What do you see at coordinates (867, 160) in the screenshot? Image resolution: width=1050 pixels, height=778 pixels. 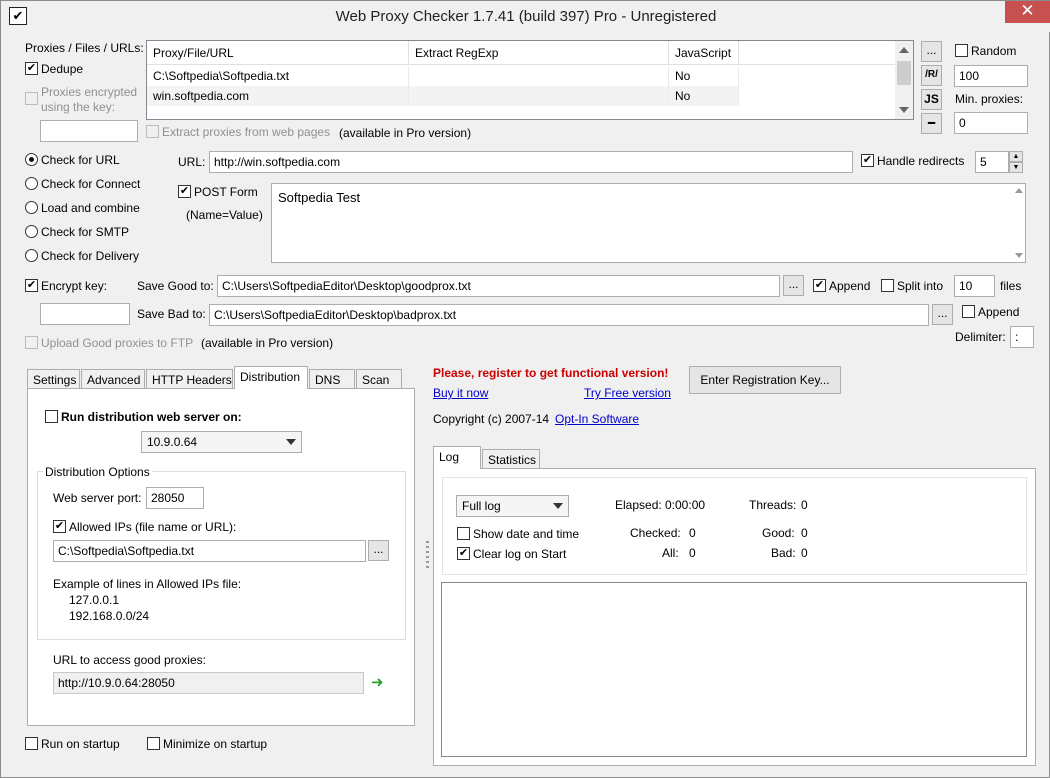 I see `handle-redirects-checkbox: ✔` at bounding box center [867, 160].